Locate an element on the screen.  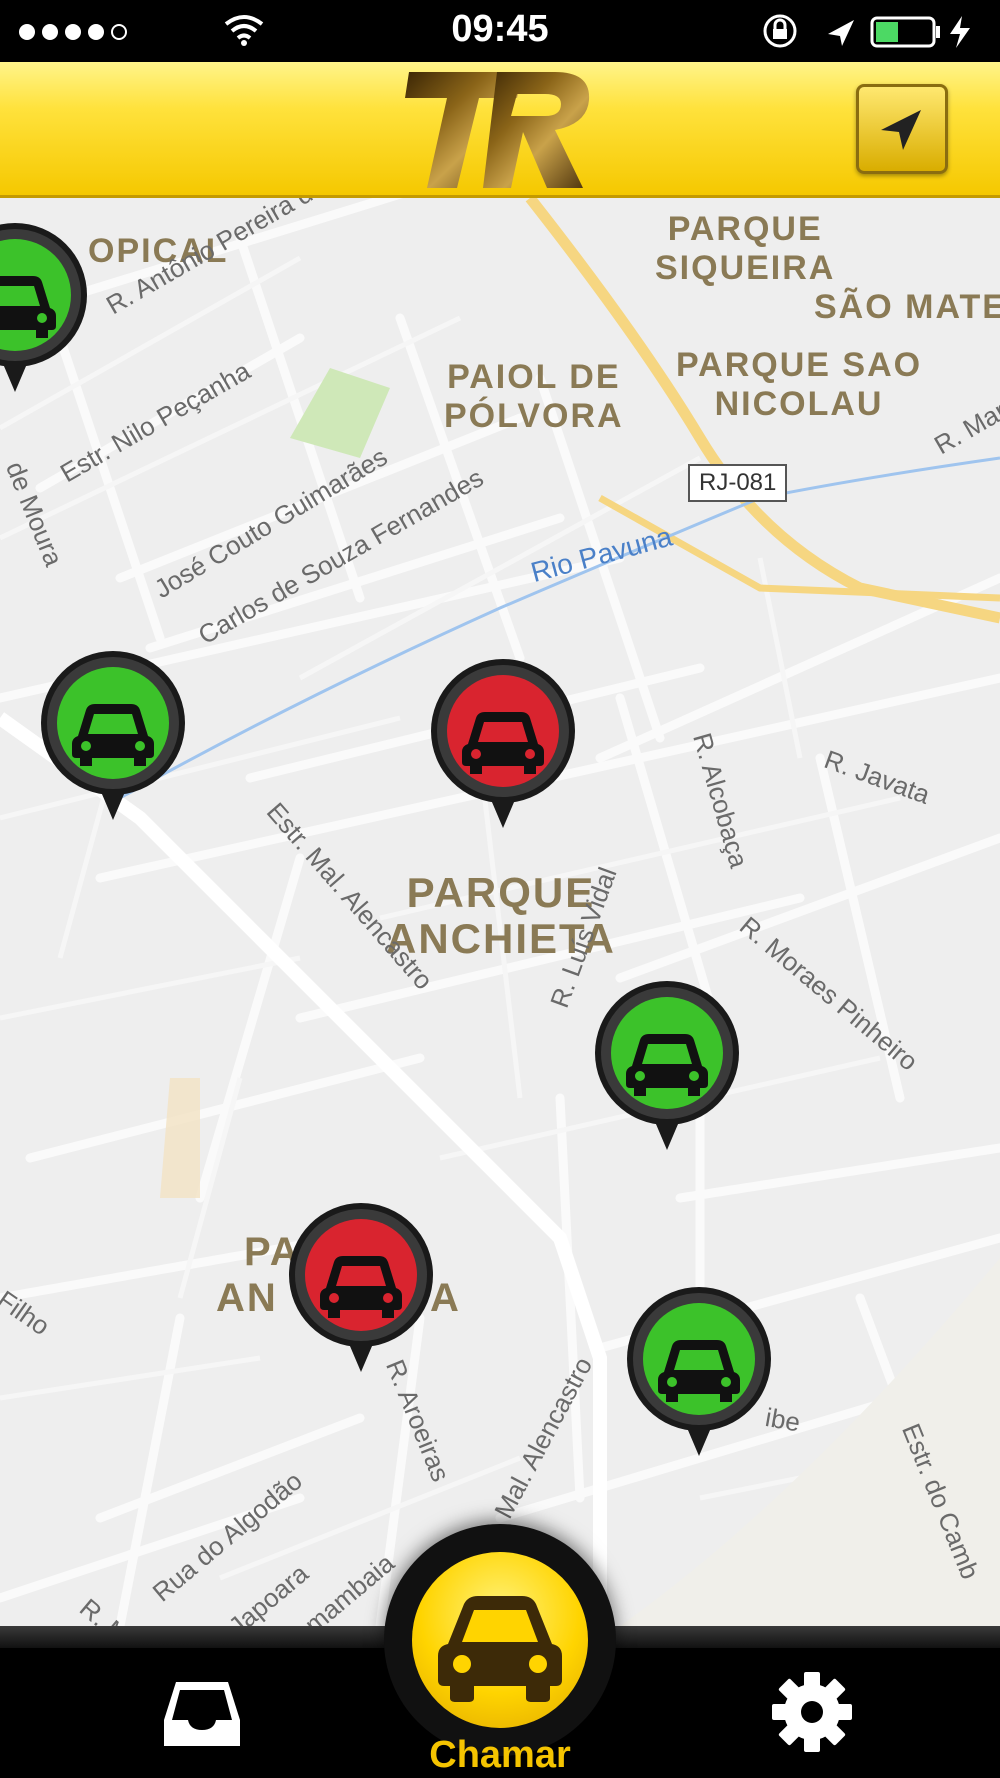
call-taxi-button is located at coordinates (500, 1640).